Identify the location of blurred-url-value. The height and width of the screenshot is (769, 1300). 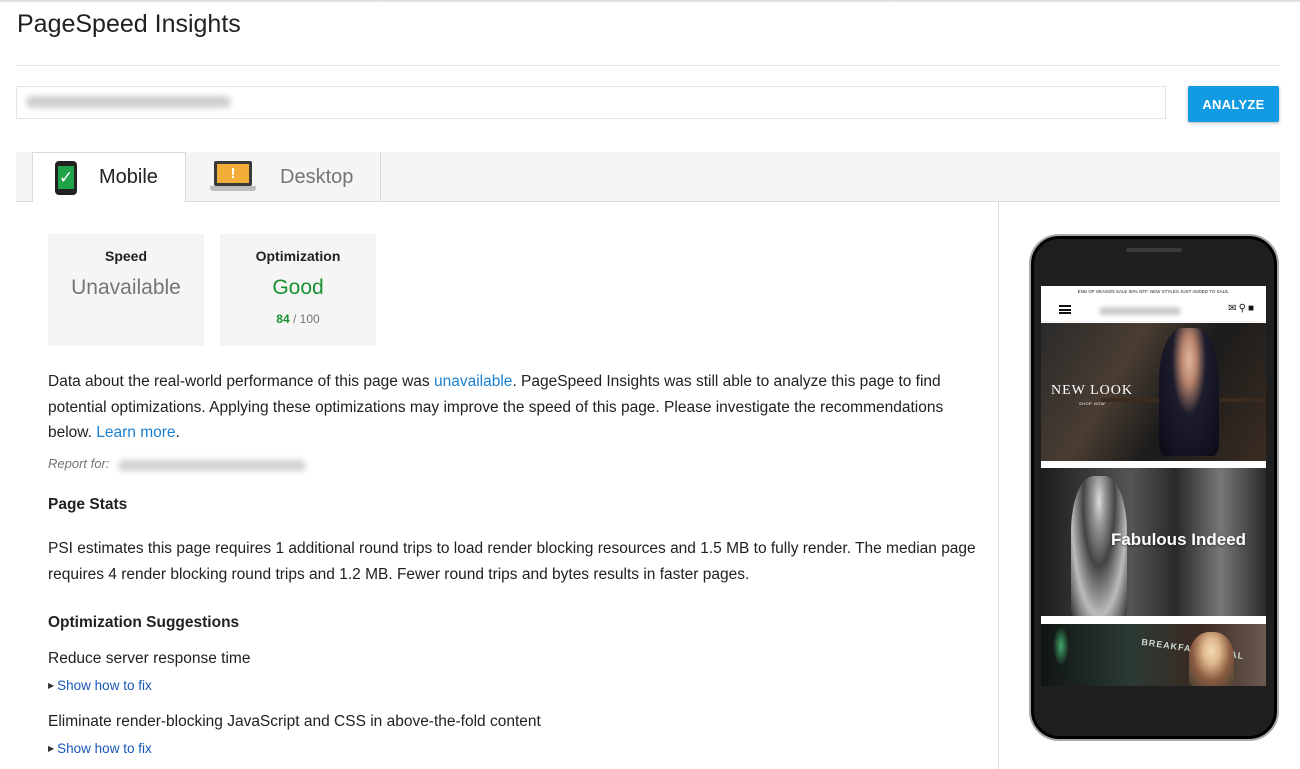
(128, 102).